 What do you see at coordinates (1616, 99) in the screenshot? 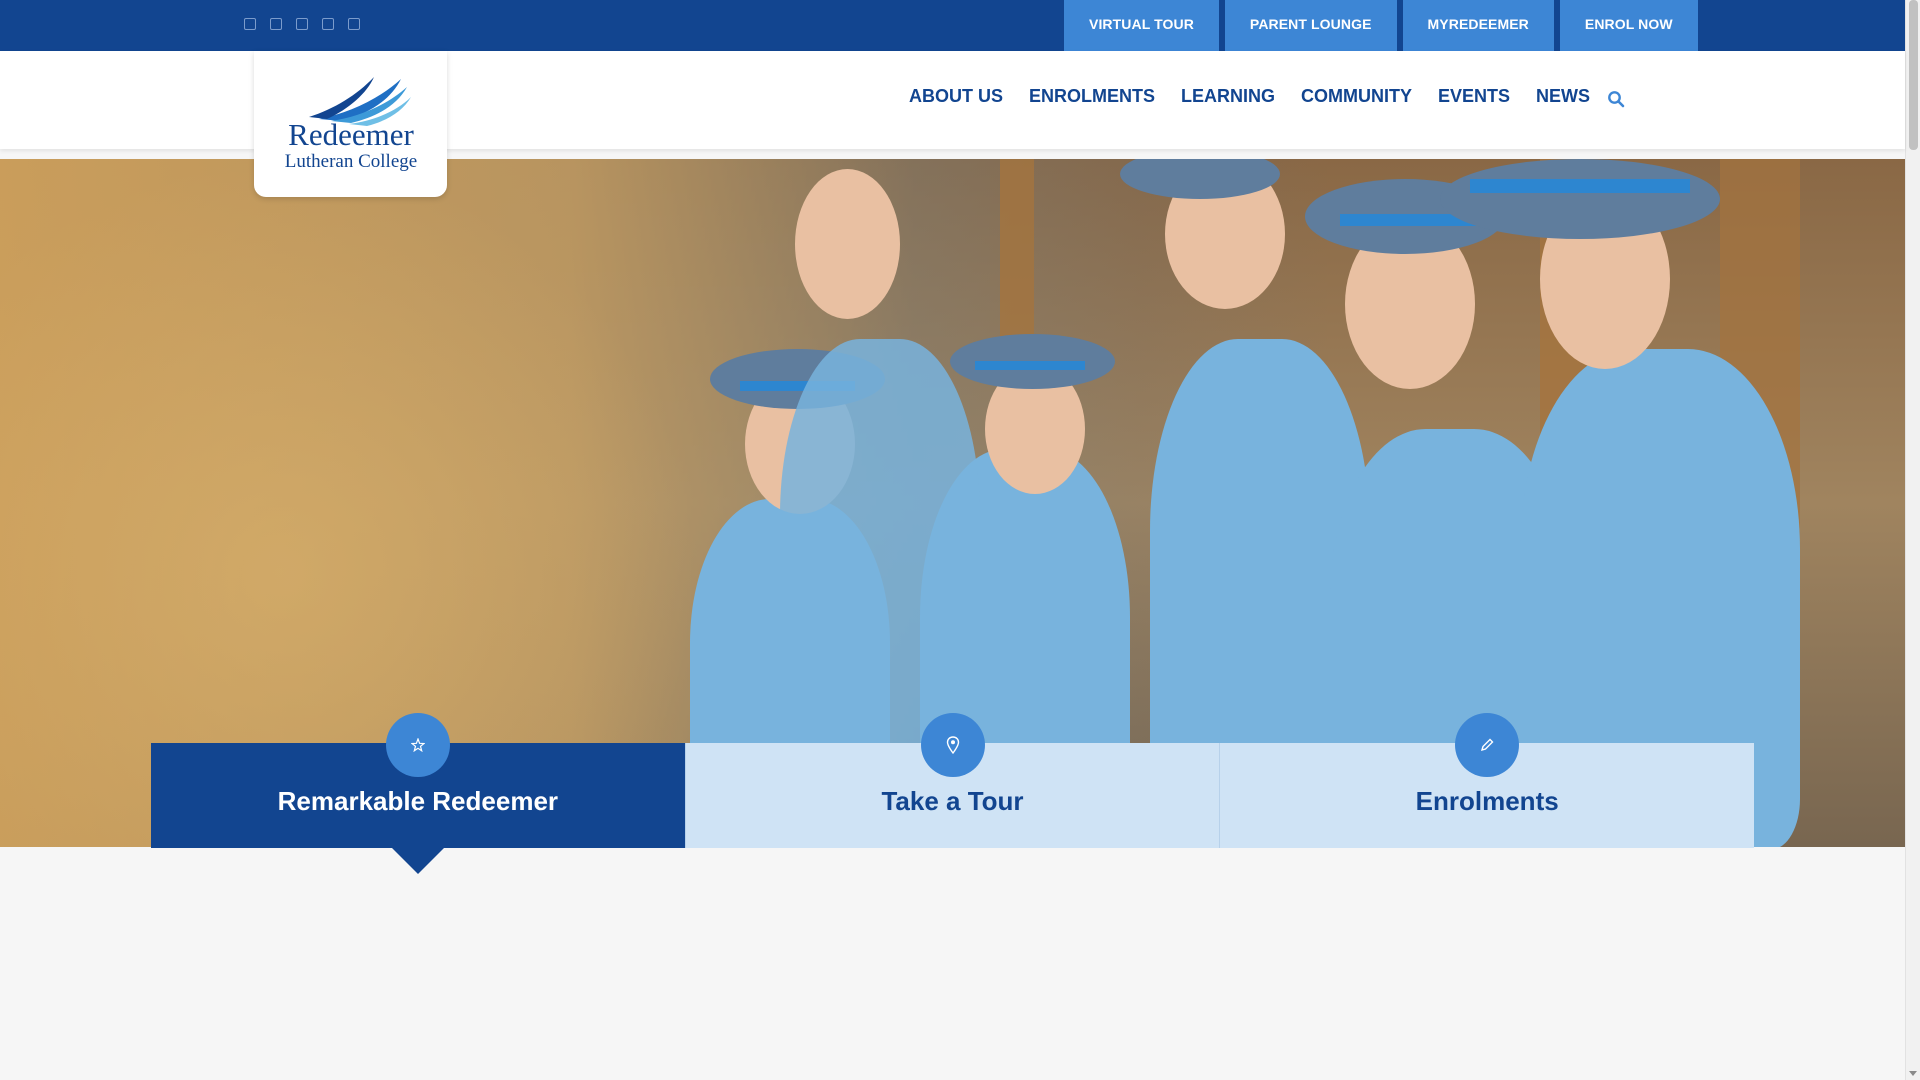
I see `search-icon` at bounding box center [1616, 99].